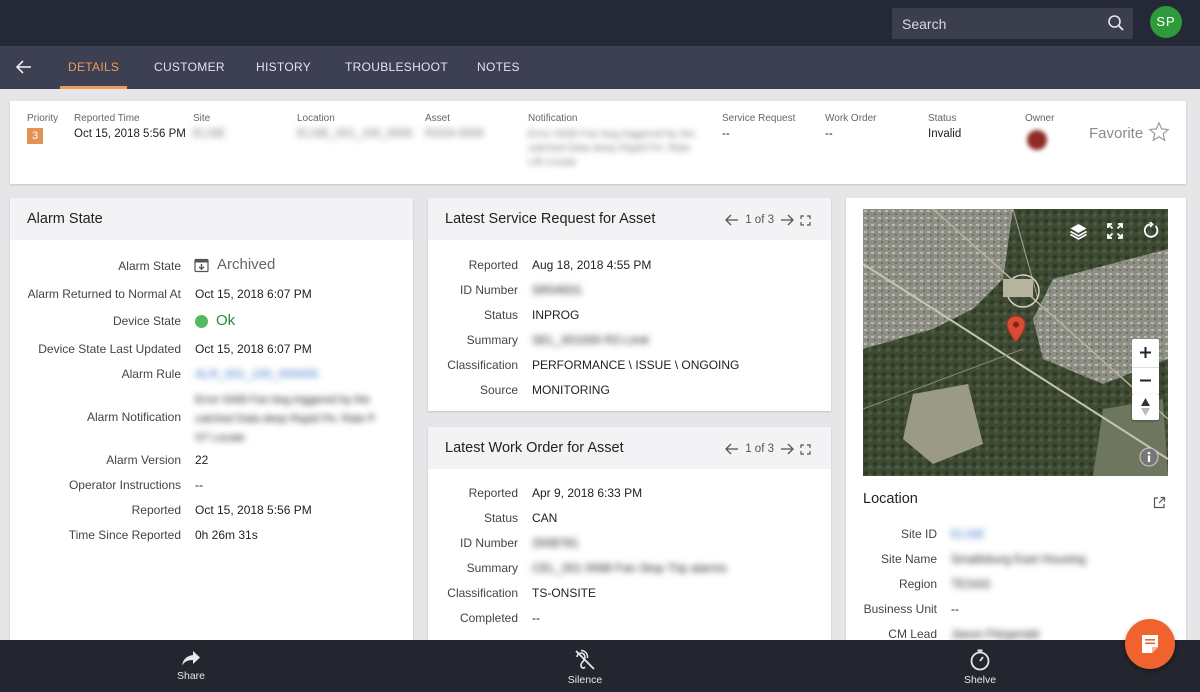 Image resolution: width=1200 pixels, height=692 pixels. What do you see at coordinates (590, 340) in the screenshot?
I see `sr-summary-value: SEL_001000 R3 Limit` at bounding box center [590, 340].